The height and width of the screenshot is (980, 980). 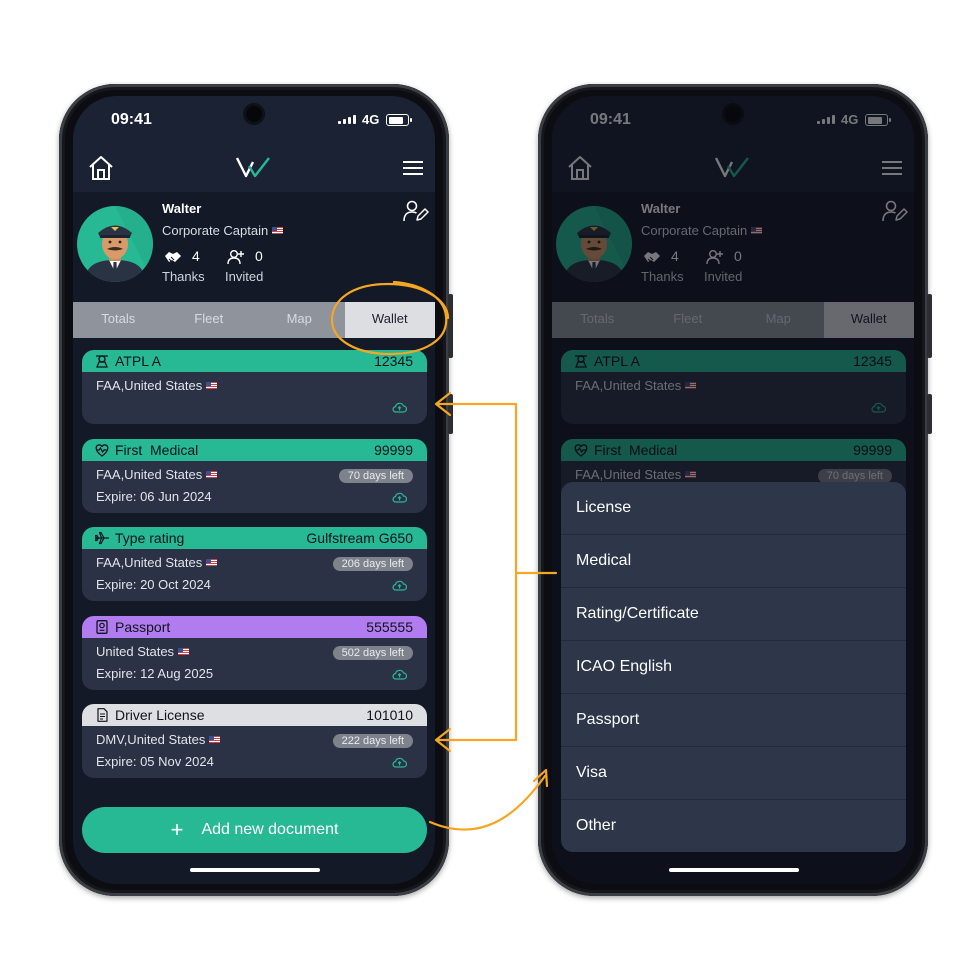 What do you see at coordinates (733, 720) in the screenshot?
I see `menu-item-passport: Passport` at bounding box center [733, 720].